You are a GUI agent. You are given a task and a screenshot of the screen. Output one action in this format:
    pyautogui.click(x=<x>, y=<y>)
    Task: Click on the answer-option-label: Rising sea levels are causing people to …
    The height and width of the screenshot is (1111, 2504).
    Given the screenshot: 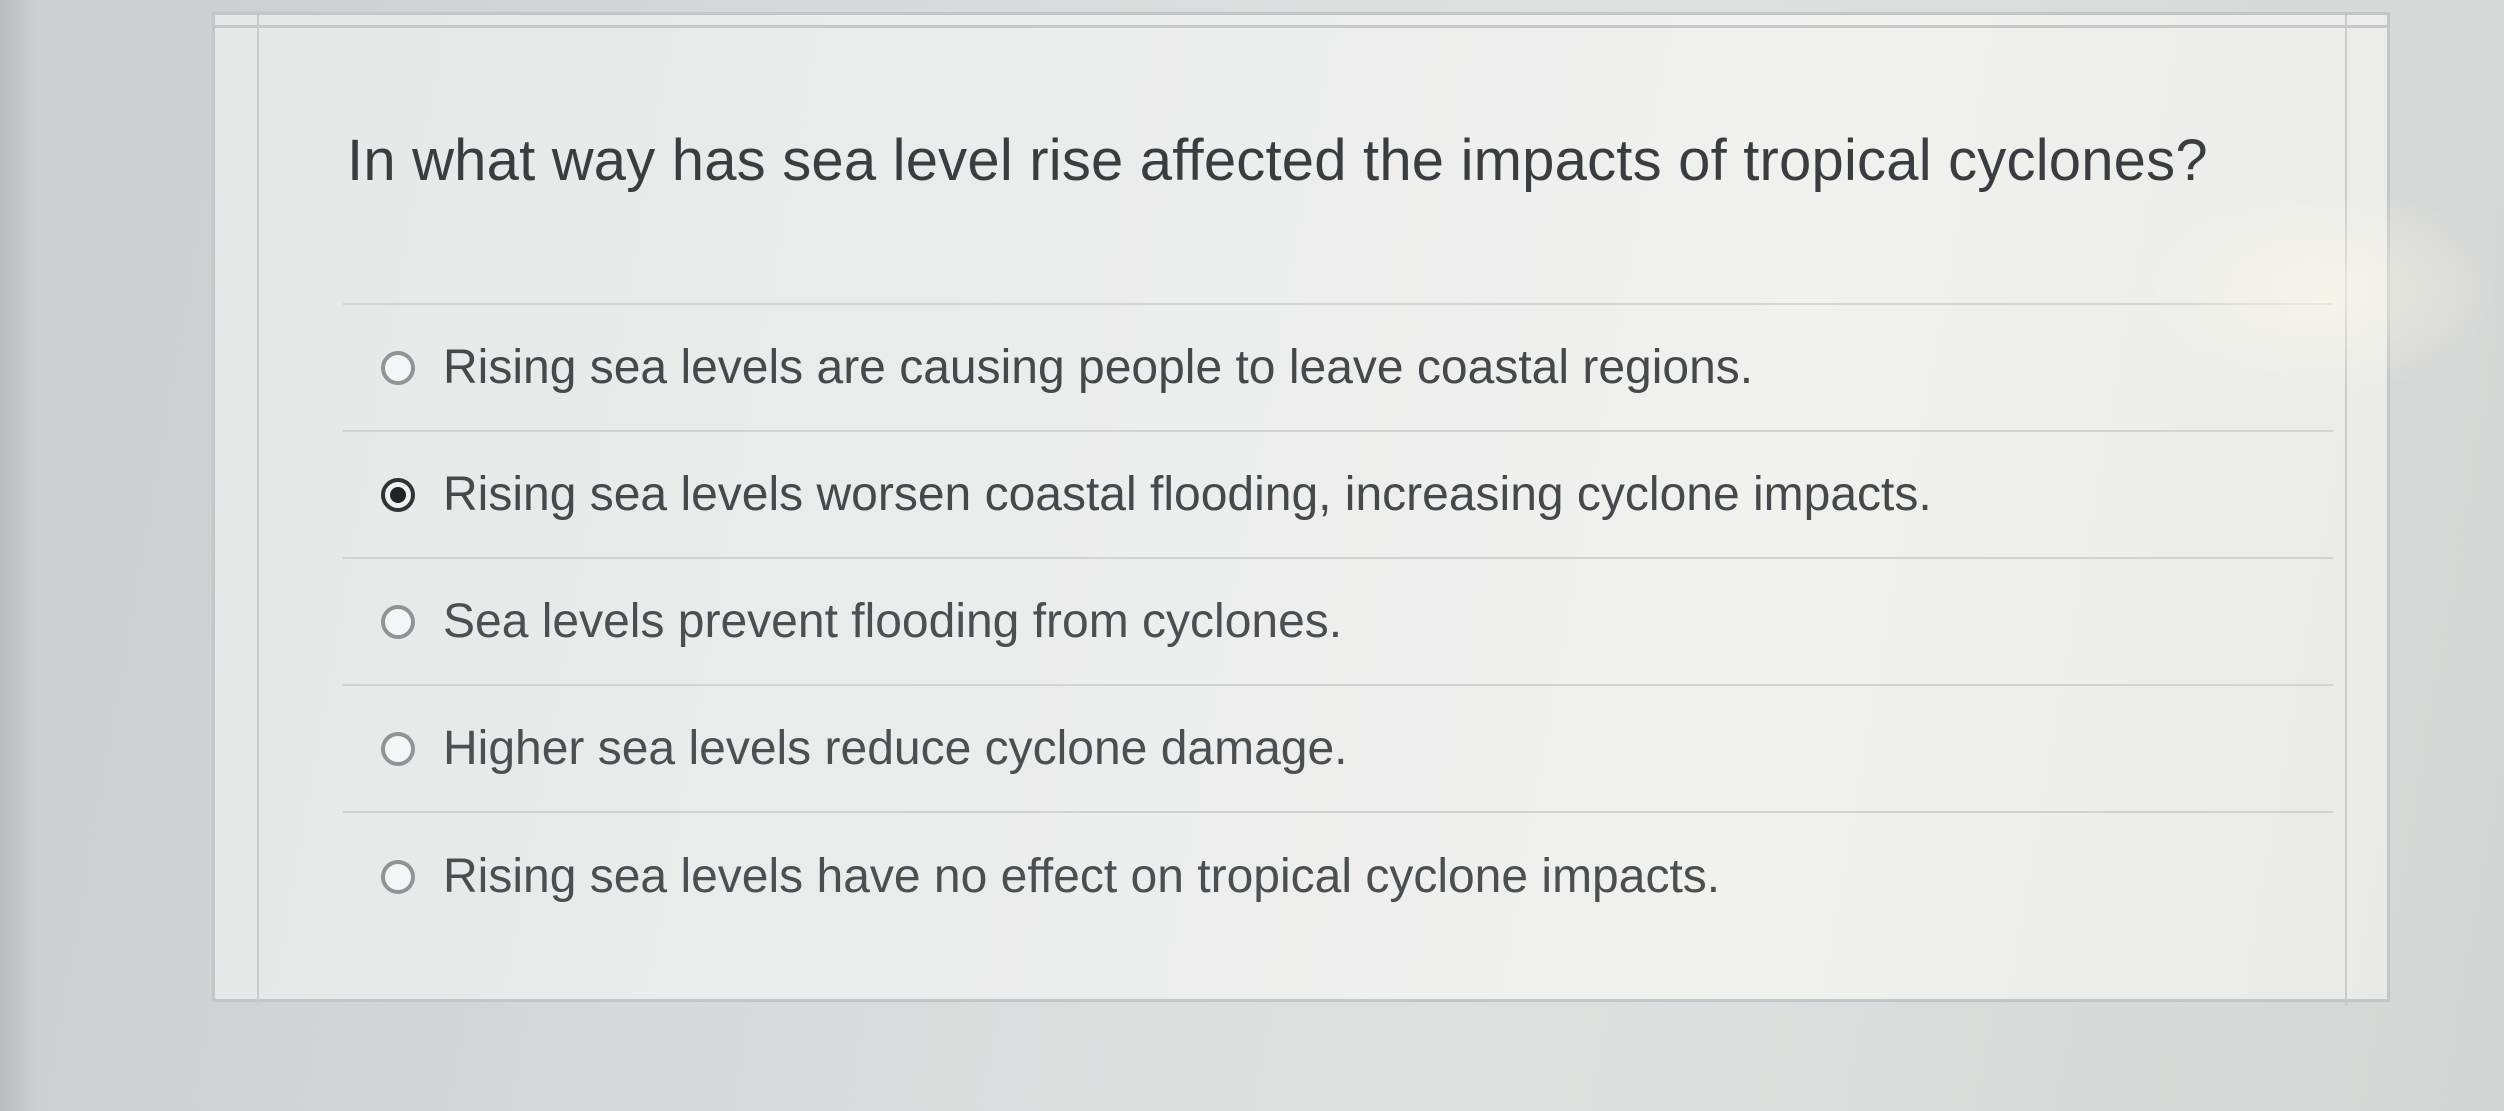 What is the action you would take?
    pyautogui.click(x=1098, y=367)
    